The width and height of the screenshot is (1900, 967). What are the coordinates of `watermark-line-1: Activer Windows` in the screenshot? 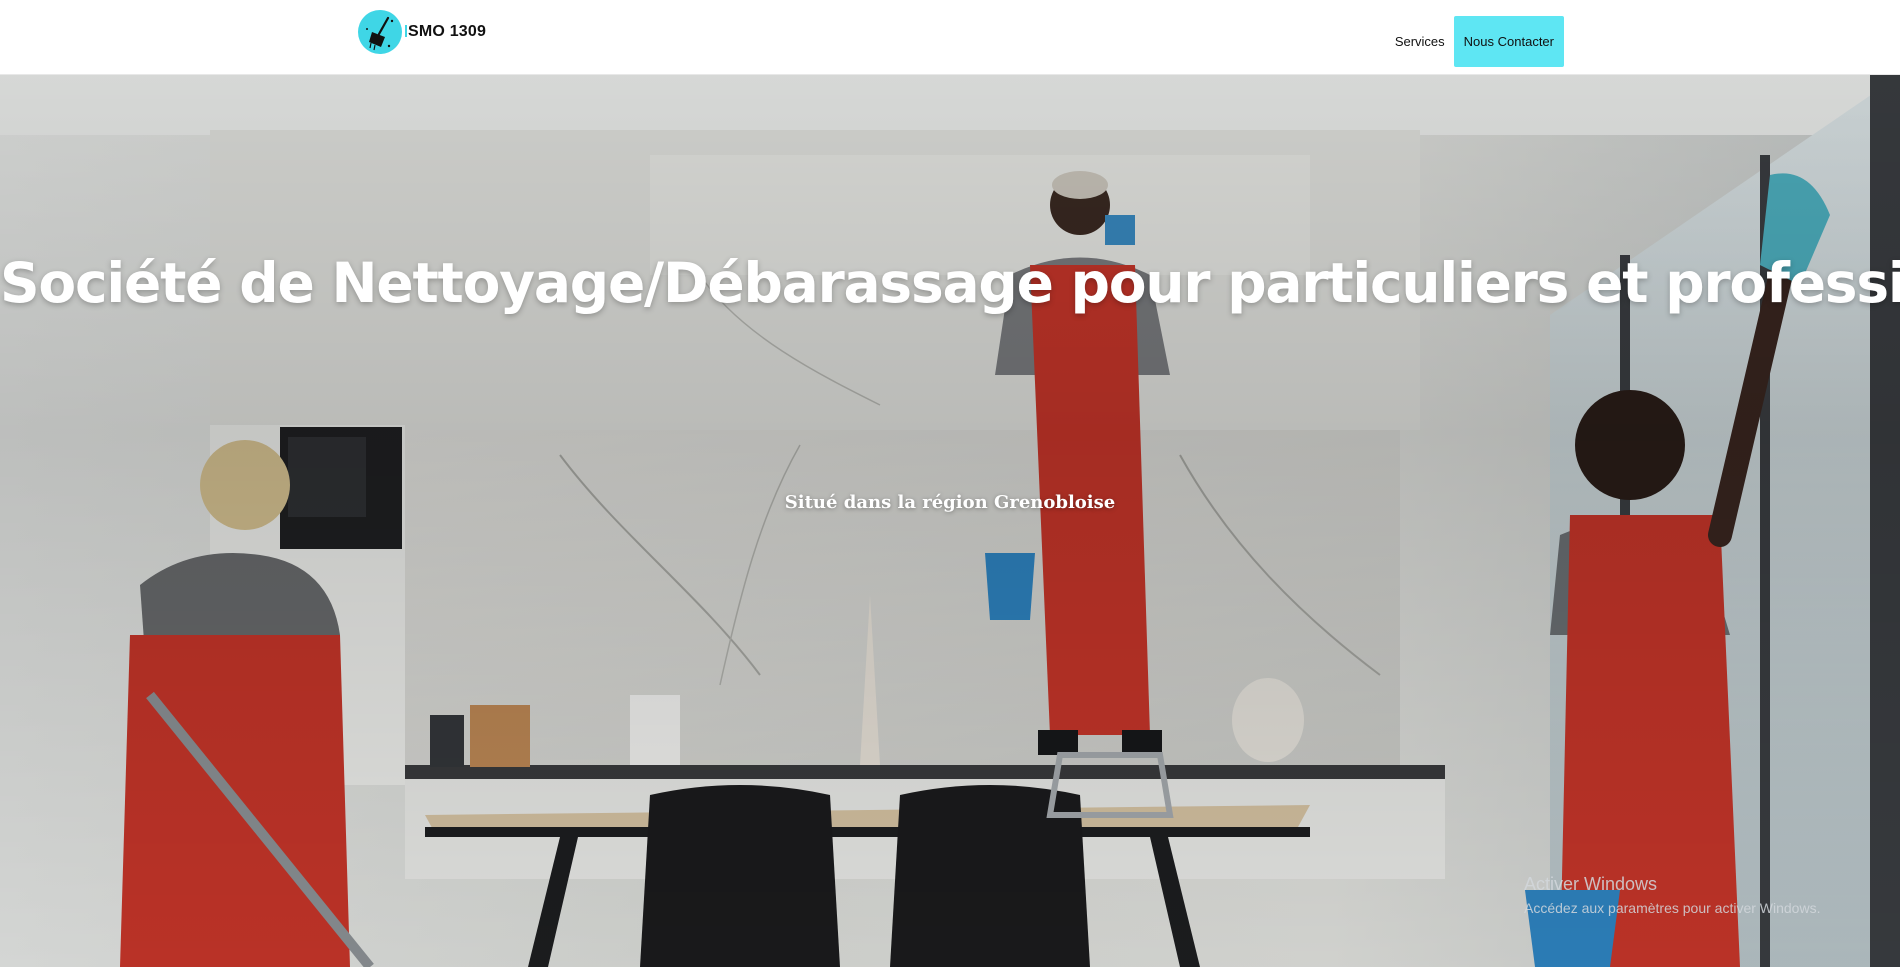 It's located at (1591, 884).